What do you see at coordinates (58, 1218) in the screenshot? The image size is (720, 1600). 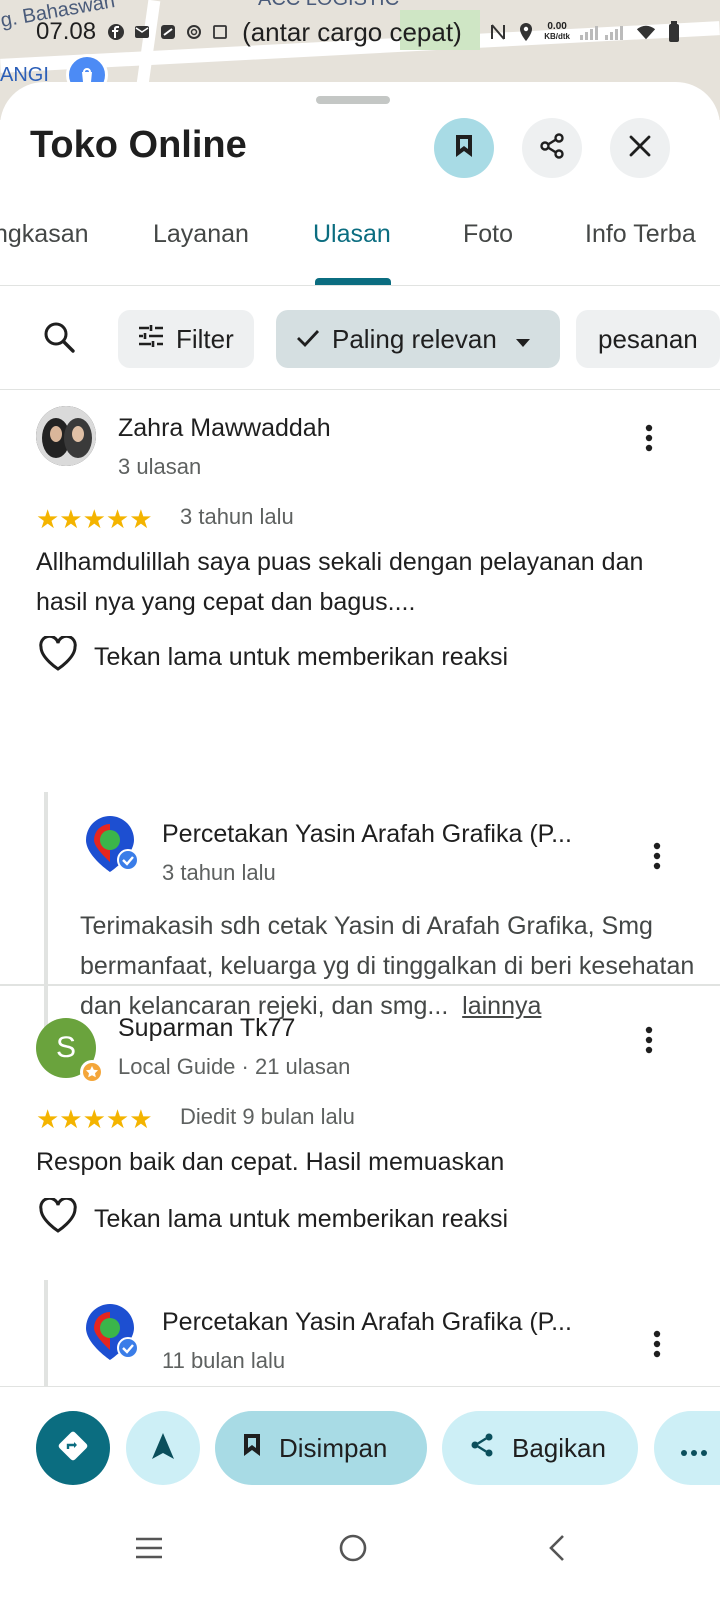 I see `heart-icon` at bounding box center [58, 1218].